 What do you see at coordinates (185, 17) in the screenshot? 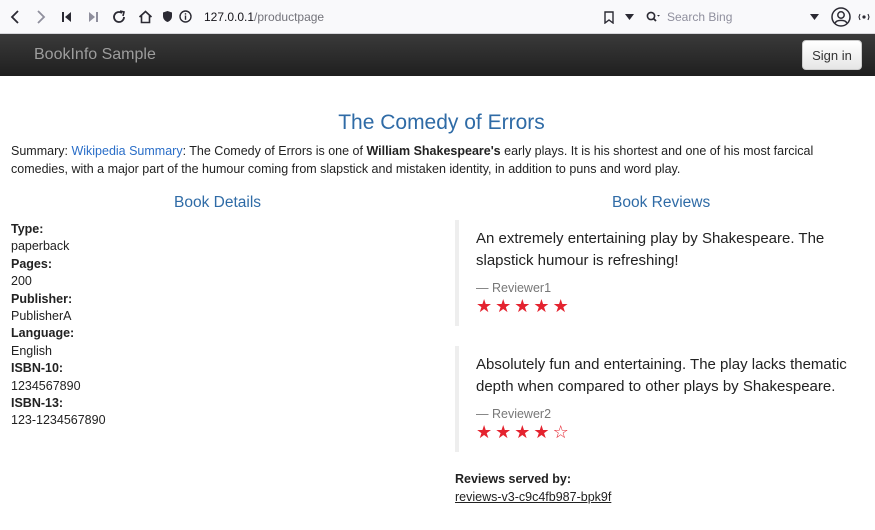
I see `info-icon` at bounding box center [185, 17].